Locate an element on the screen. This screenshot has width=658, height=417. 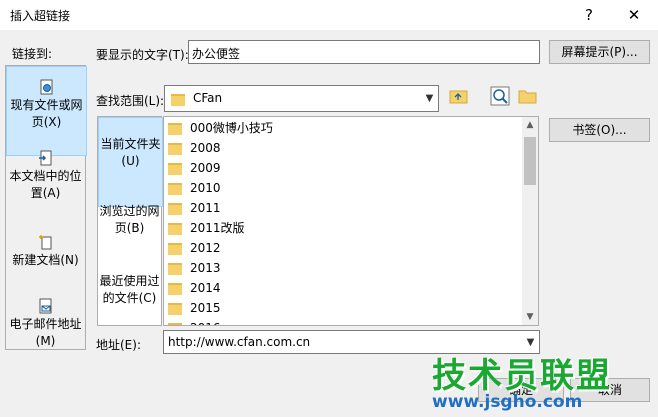
document-arrow-icon is located at coordinates (44, 158).